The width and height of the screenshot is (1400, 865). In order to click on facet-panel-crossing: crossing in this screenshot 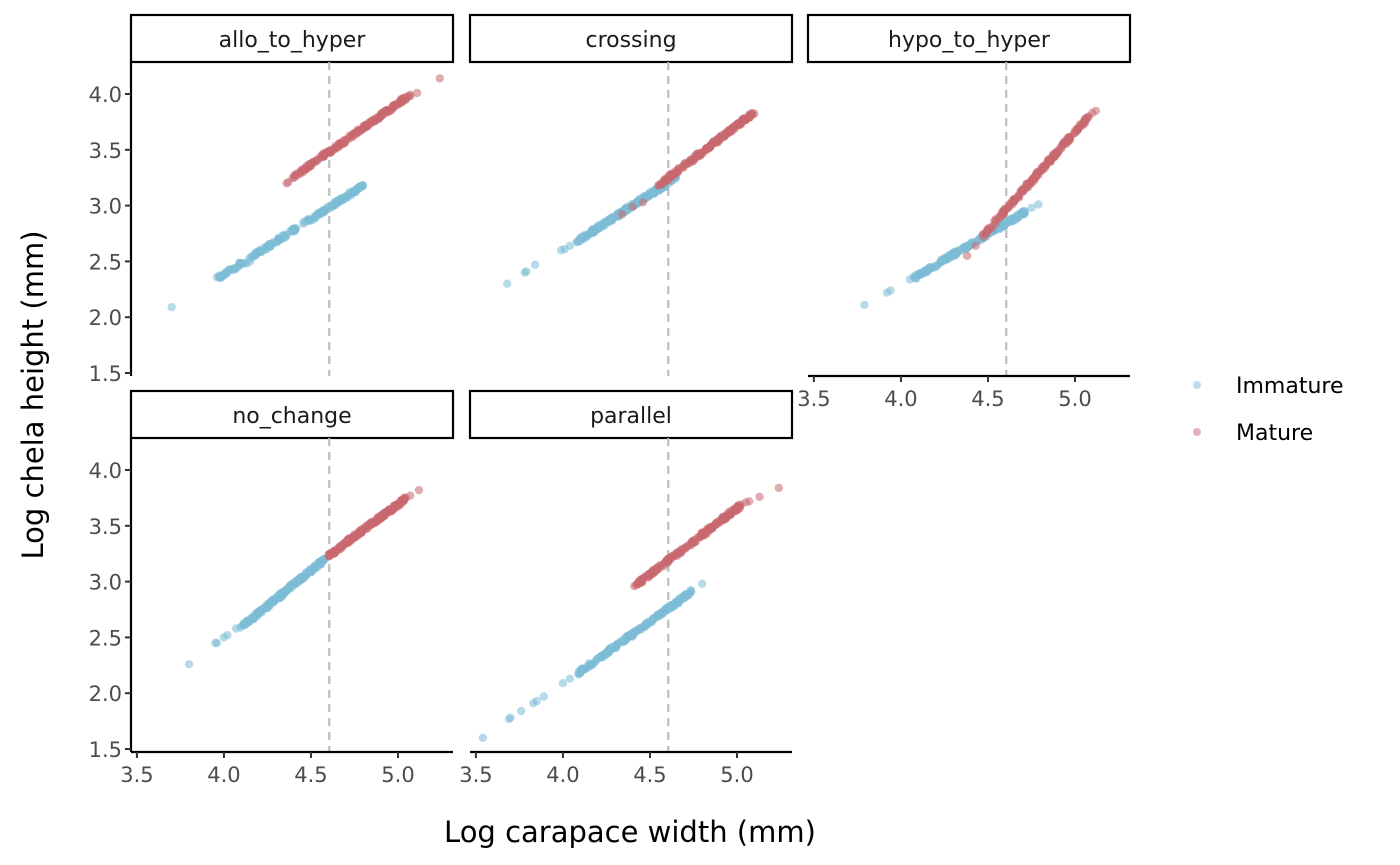, I will do `click(631, 194)`.